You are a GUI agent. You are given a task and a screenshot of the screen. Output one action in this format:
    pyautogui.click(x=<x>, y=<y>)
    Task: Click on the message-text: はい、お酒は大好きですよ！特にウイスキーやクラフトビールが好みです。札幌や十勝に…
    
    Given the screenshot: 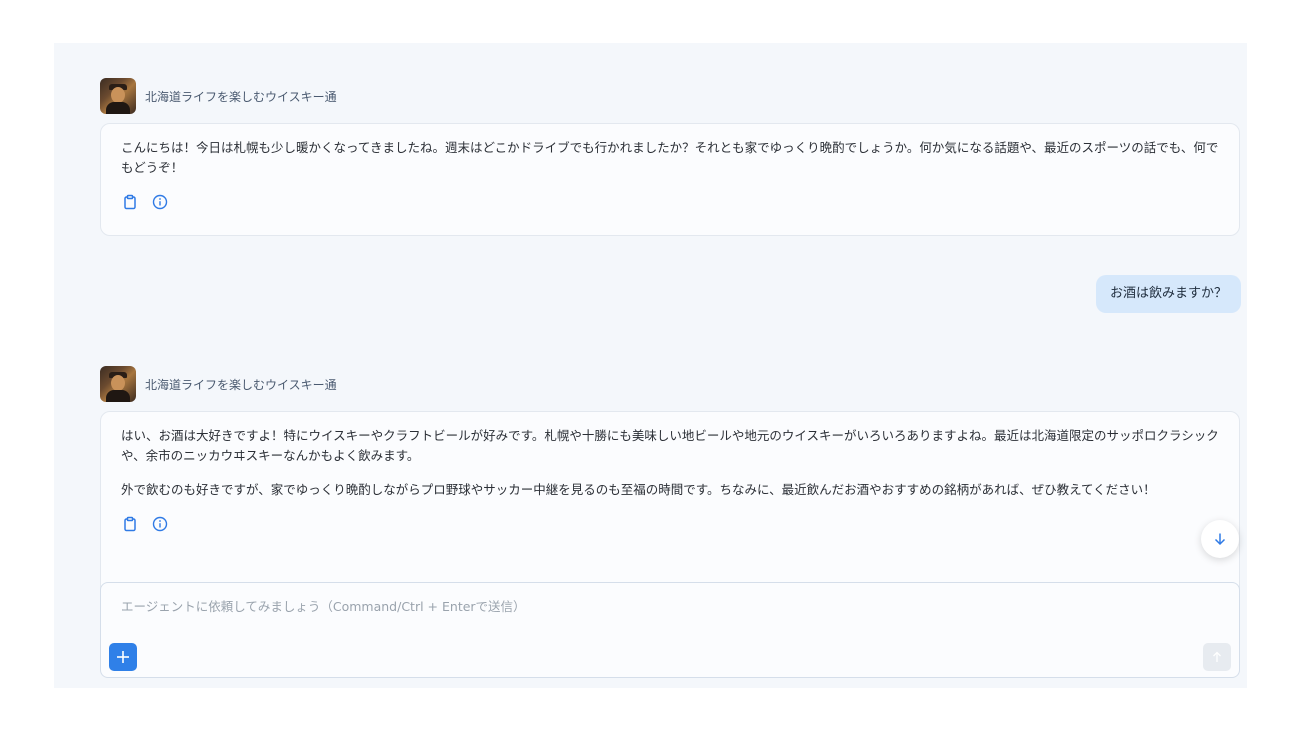 What is the action you would take?
    pyautogui.click(x=670, y=445)
    